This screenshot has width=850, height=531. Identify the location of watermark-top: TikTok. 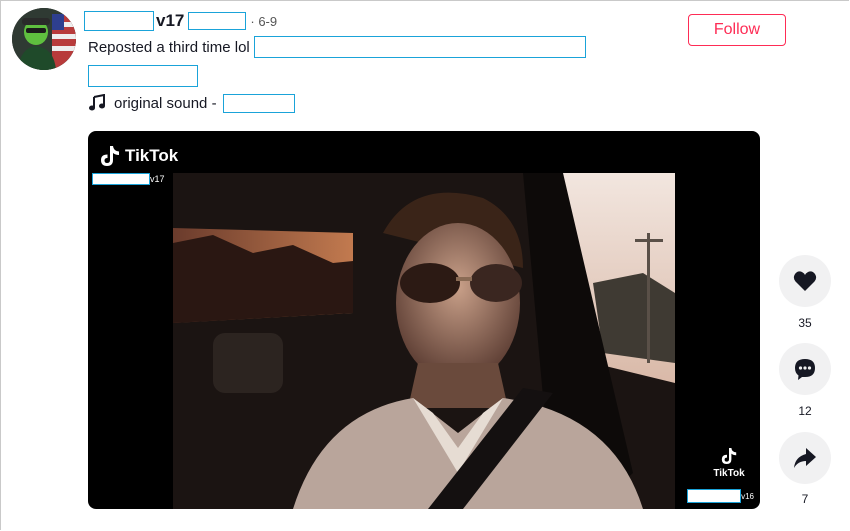
(139, 156).